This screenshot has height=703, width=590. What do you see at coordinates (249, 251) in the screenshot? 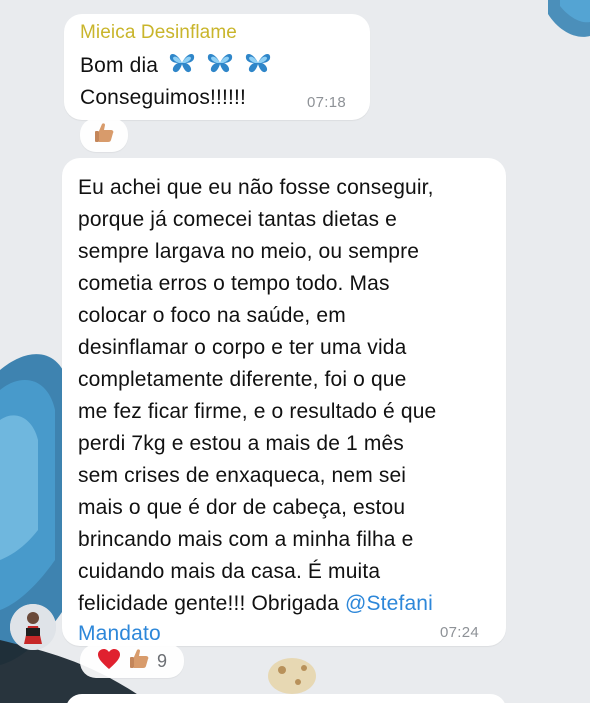
I see `message-text-line: sempre largava no meio, ou sempre` at bounding box center [249, 251].